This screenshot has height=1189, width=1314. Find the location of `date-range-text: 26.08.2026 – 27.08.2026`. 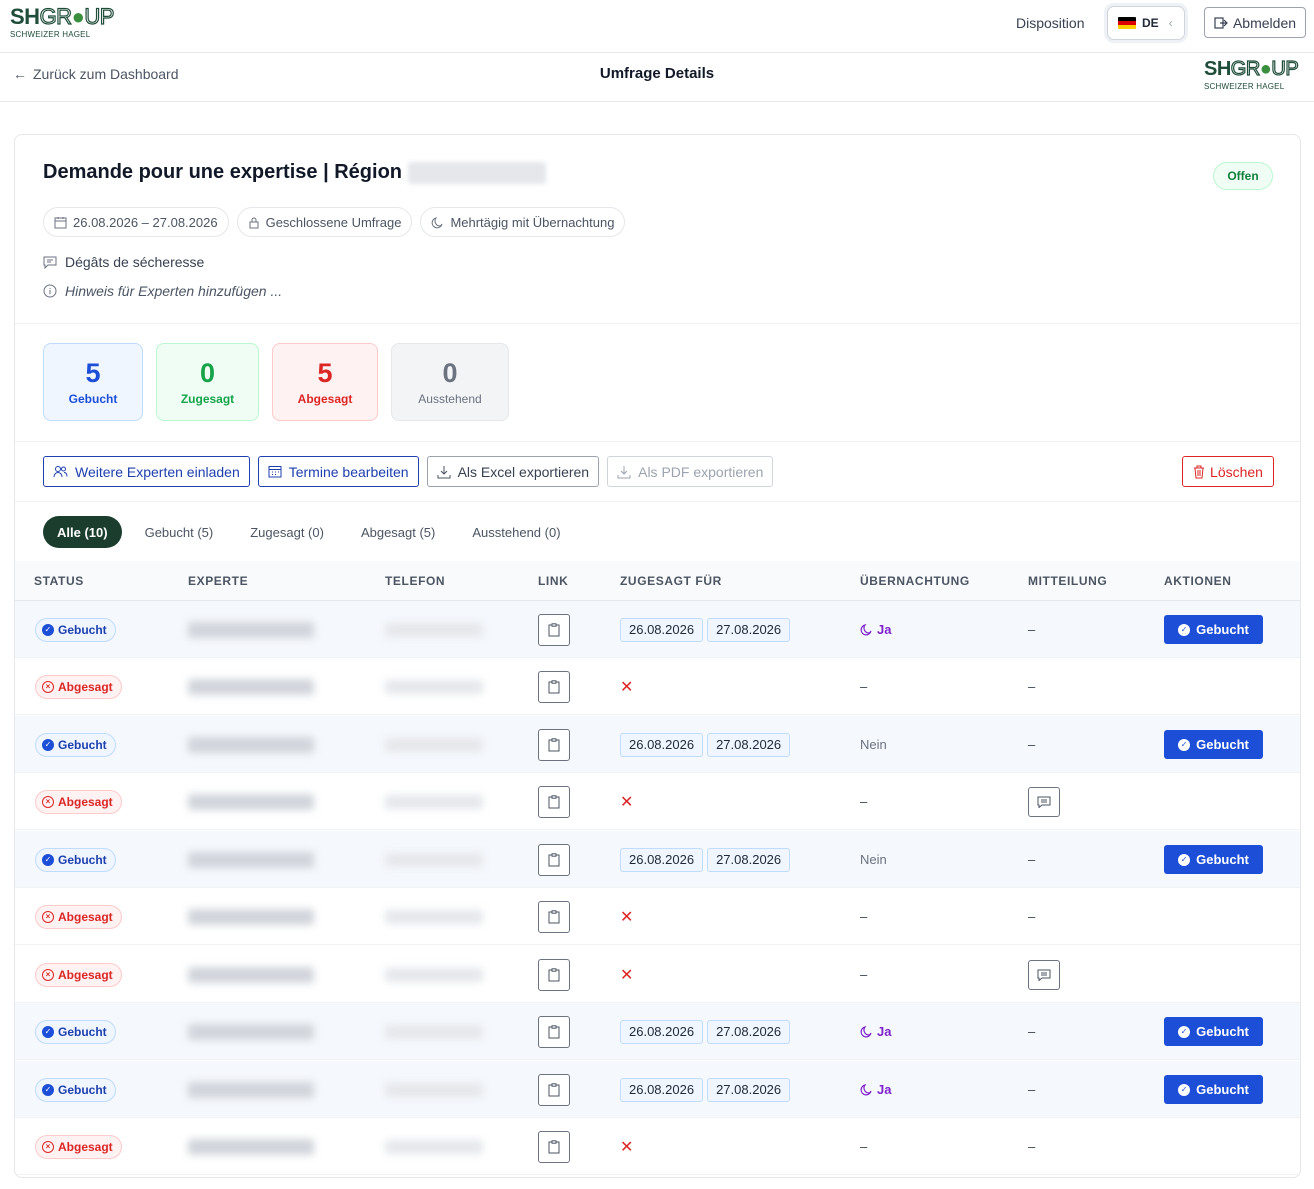

date-range-text: 26.08.2026 – 27.08.2026 is located at coordinates (145, 222).